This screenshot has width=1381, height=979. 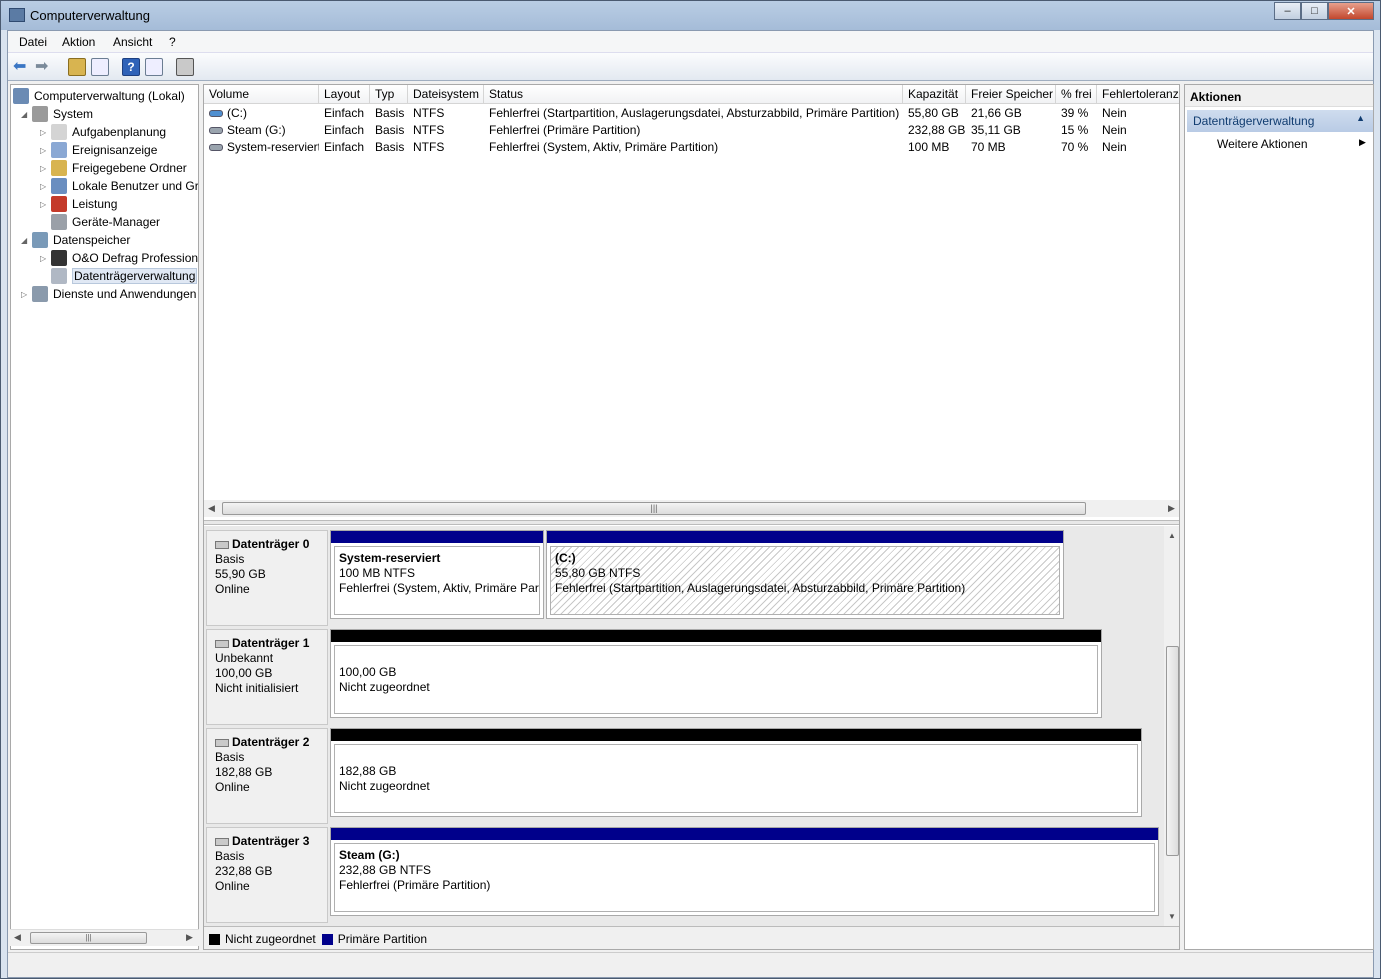 What do you see at coordinates (654, 508) in the screenshot?
I see `volume-list-scroll-thumb: |||` at bounding box center [654, 508].